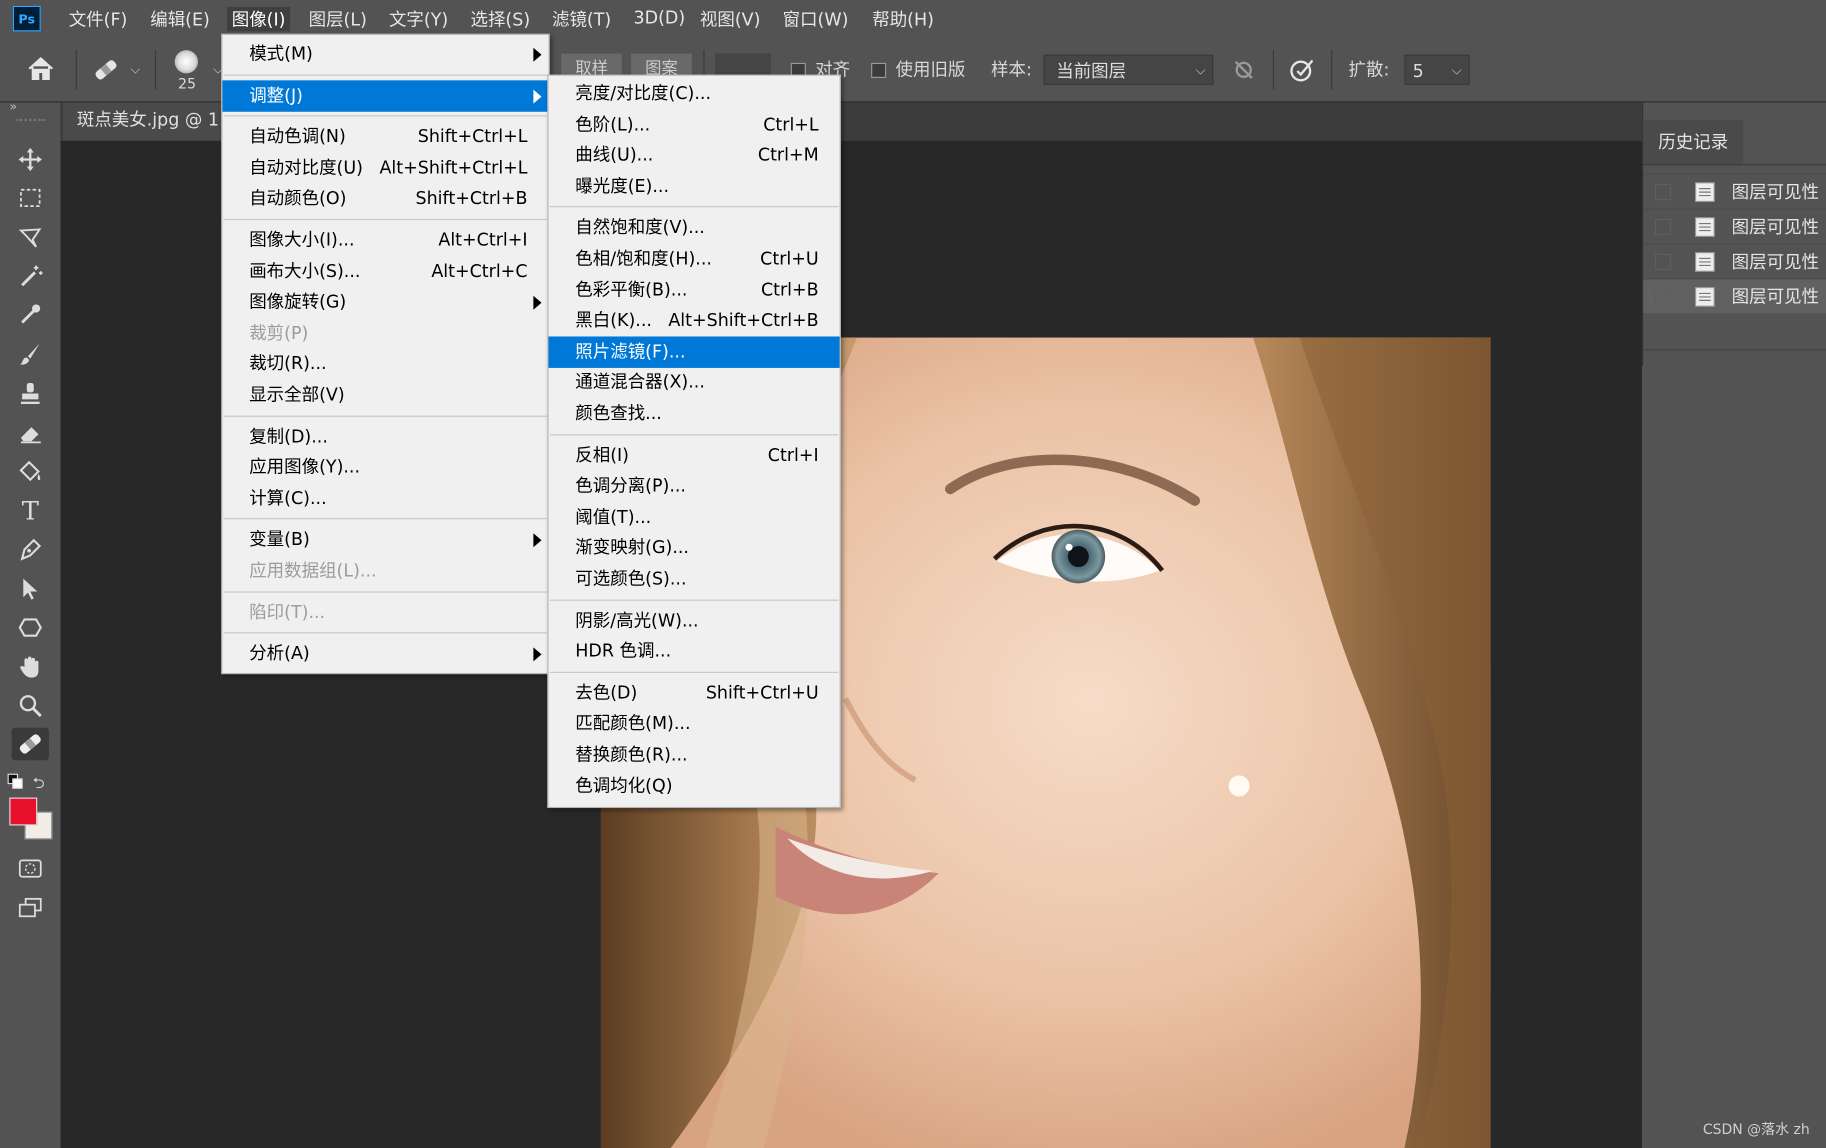  Describe the element at coordinates (385, 302) in the screenshot. I see `menu-item-图像旋转: 图像旋转(G)` at that location.